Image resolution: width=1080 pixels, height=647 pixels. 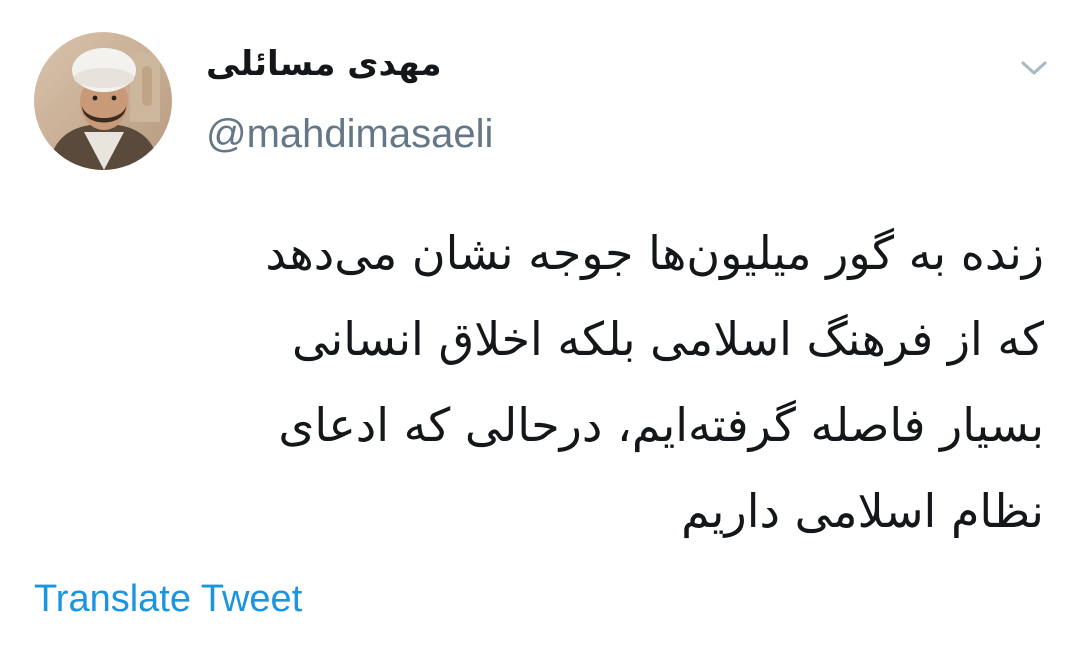 I want to click on translate-tweet-link: Translate Tweet, so click(x=168, y=599).